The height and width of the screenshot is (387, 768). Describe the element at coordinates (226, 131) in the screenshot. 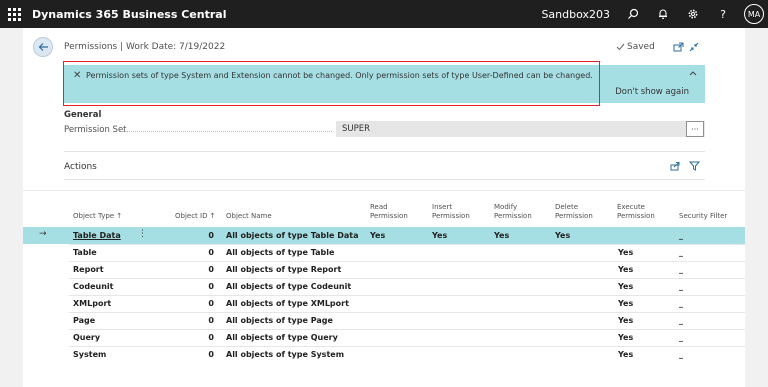

I see `field-leader-dots` at that location.